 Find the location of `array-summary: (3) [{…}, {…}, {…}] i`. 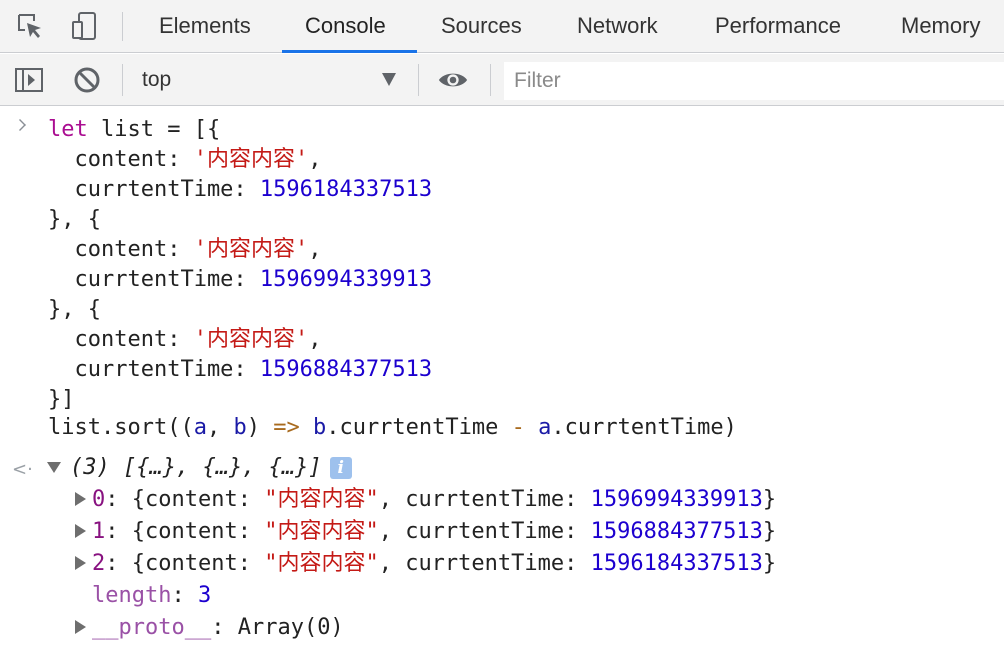

array-summary: (3) [{…}, {…}, {…}] i is located at coordinates (211, 468).